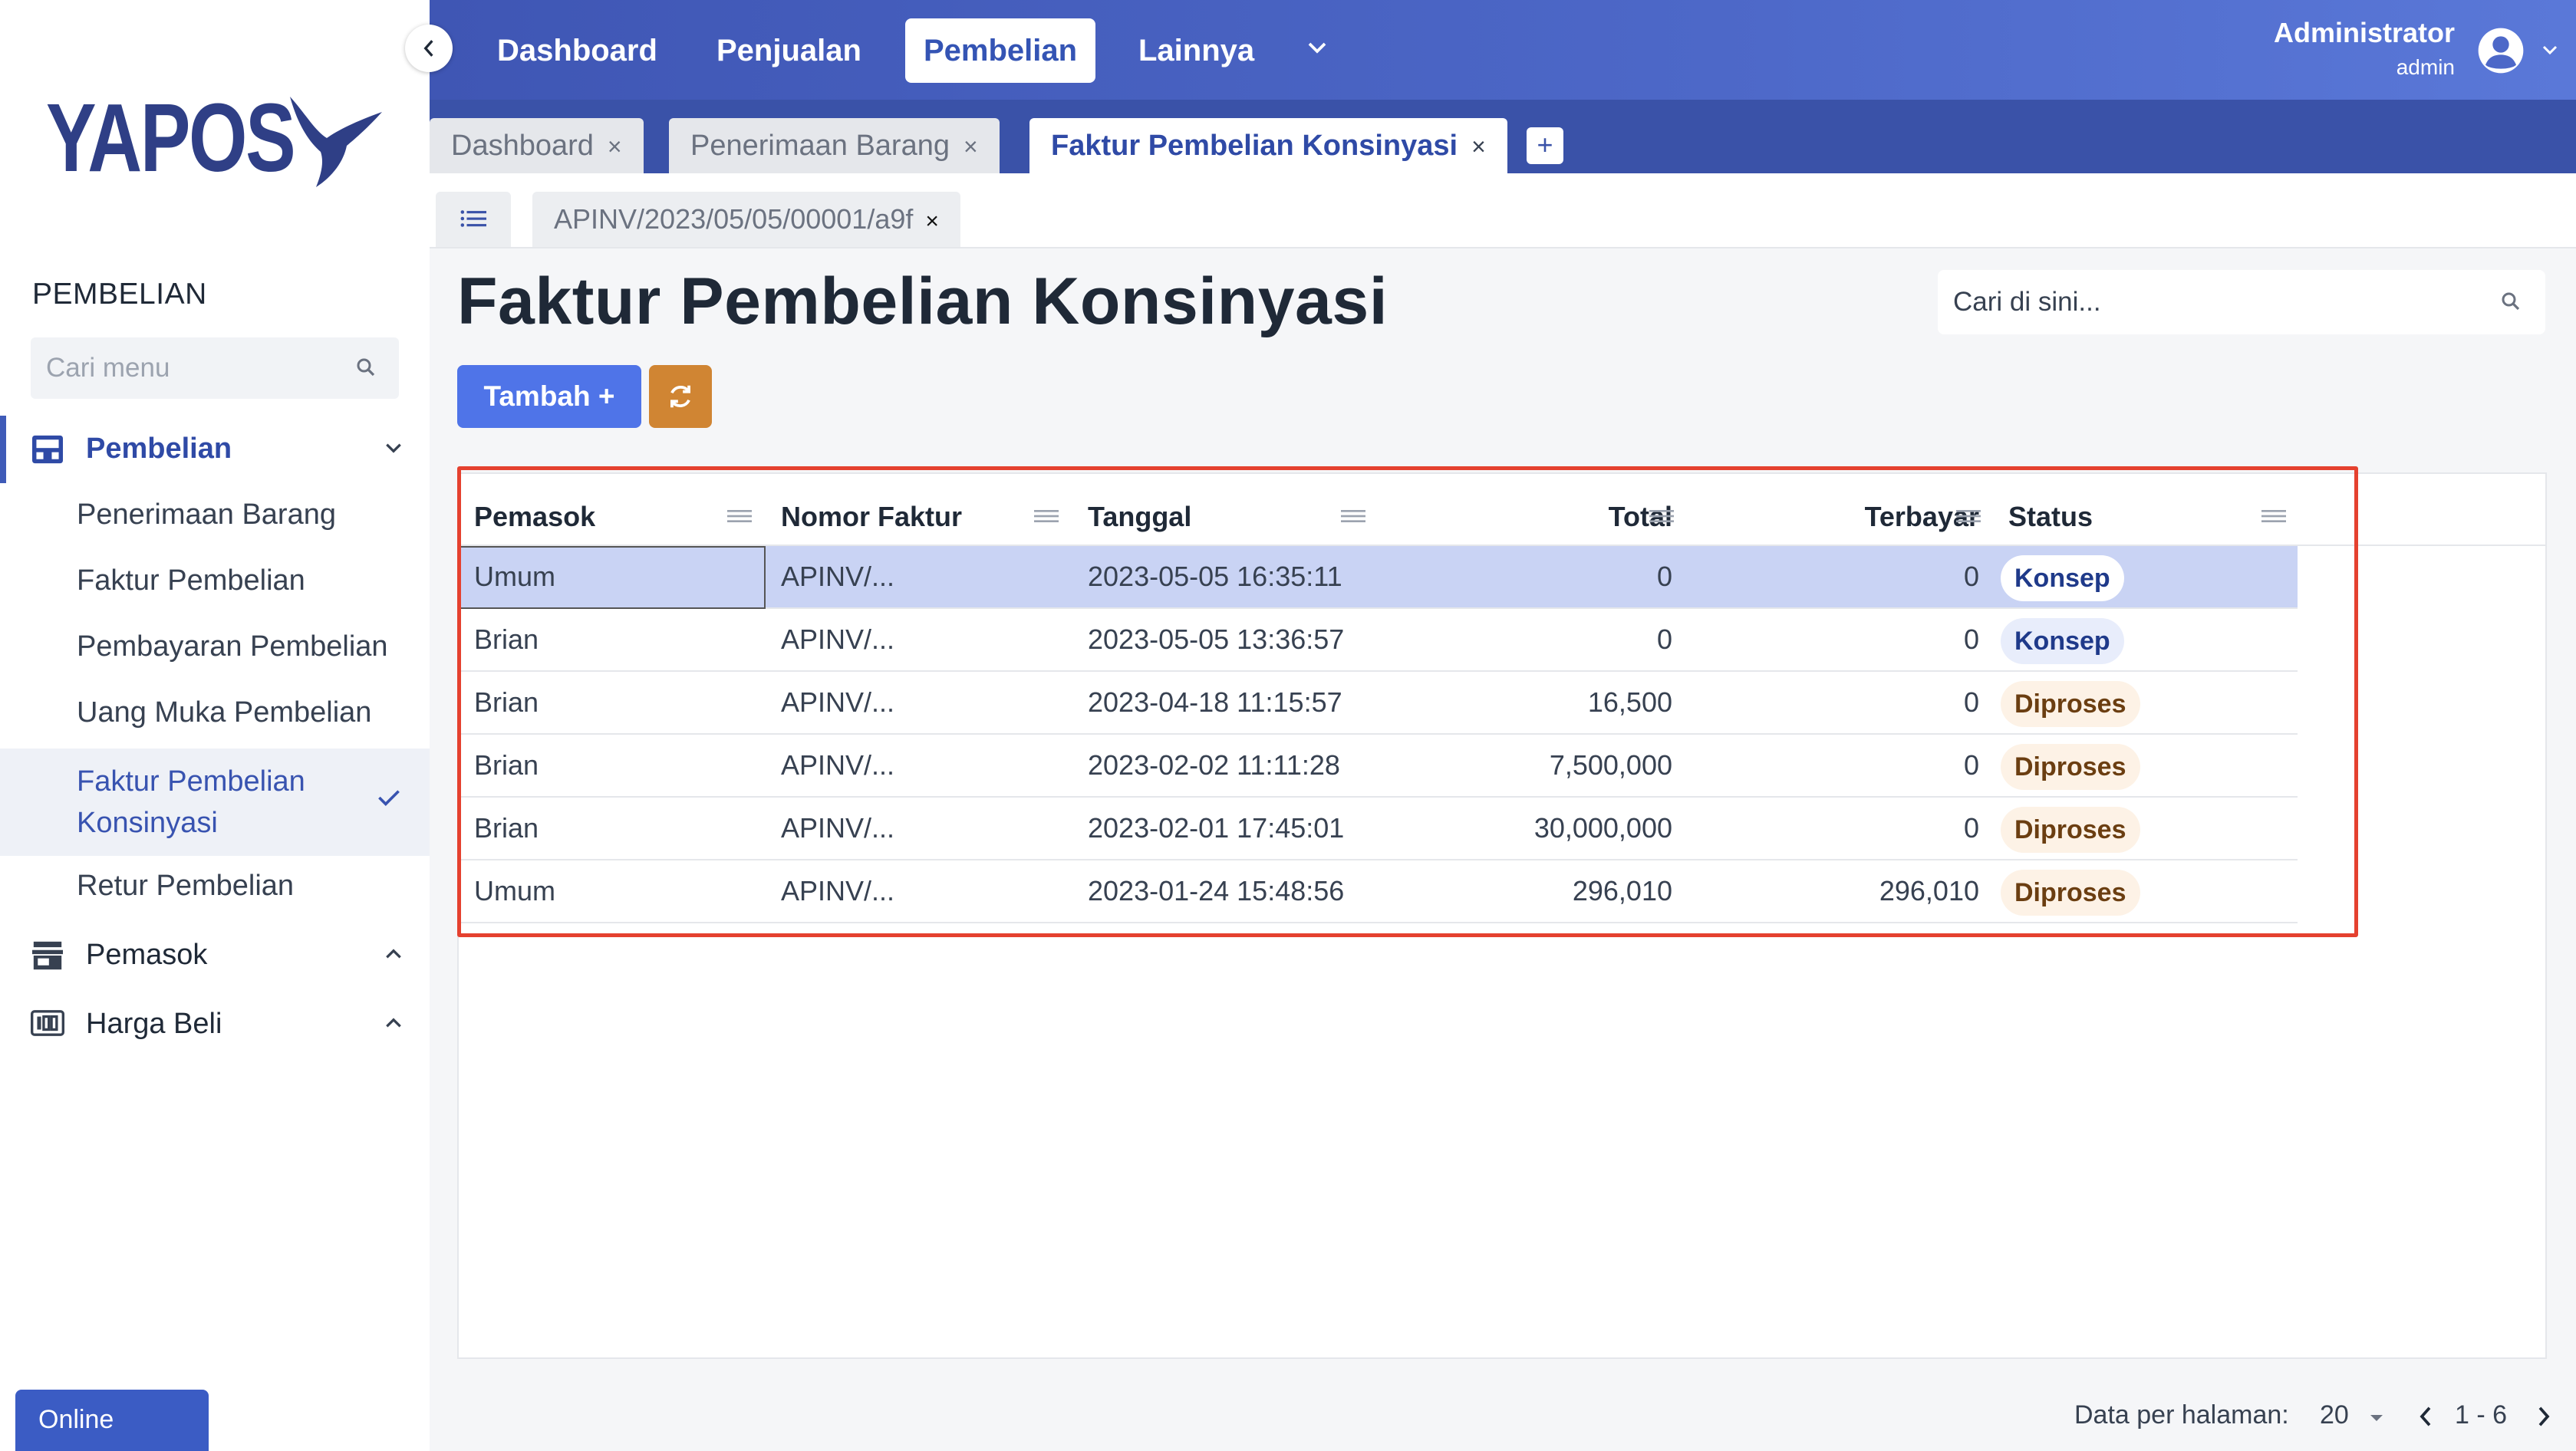  Describe the element at coordinates (47, 1023) in the screenshot. I see `price-tag-icon` at that location.